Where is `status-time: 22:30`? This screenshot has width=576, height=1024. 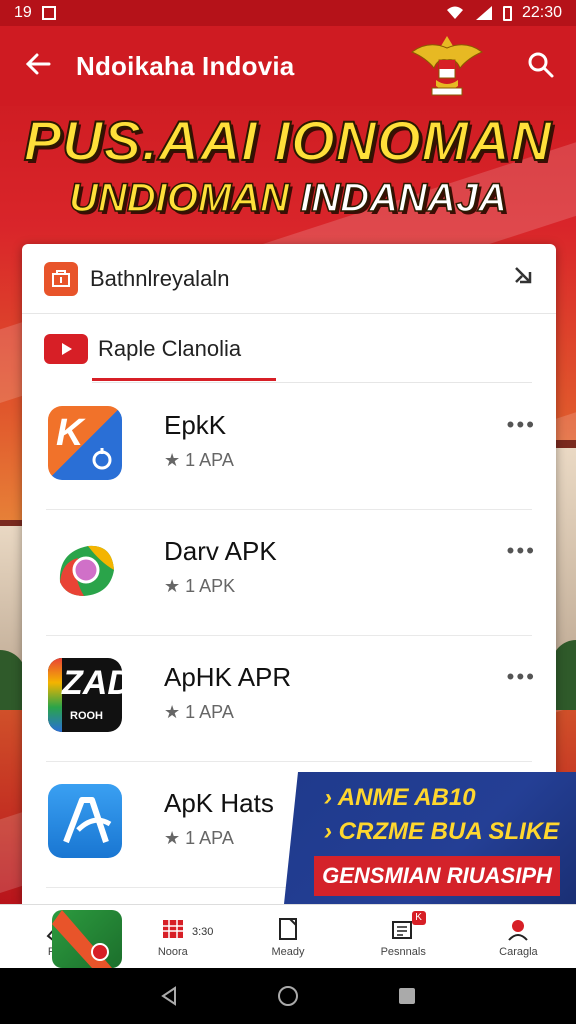 status-time: 22:30 is located at coordinates (541, 12).